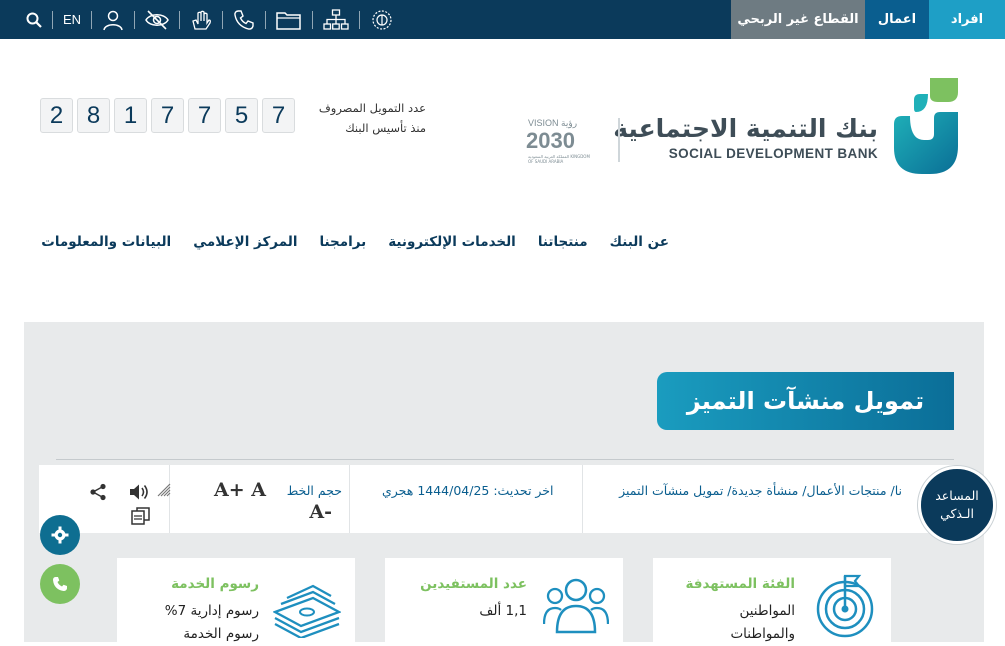 This screenshot has height=646, width=1005. What do you see at coordinates (639, 242) in the screenshot?
I see `nav-about: عن البنك` at bounding box center [639, 242].